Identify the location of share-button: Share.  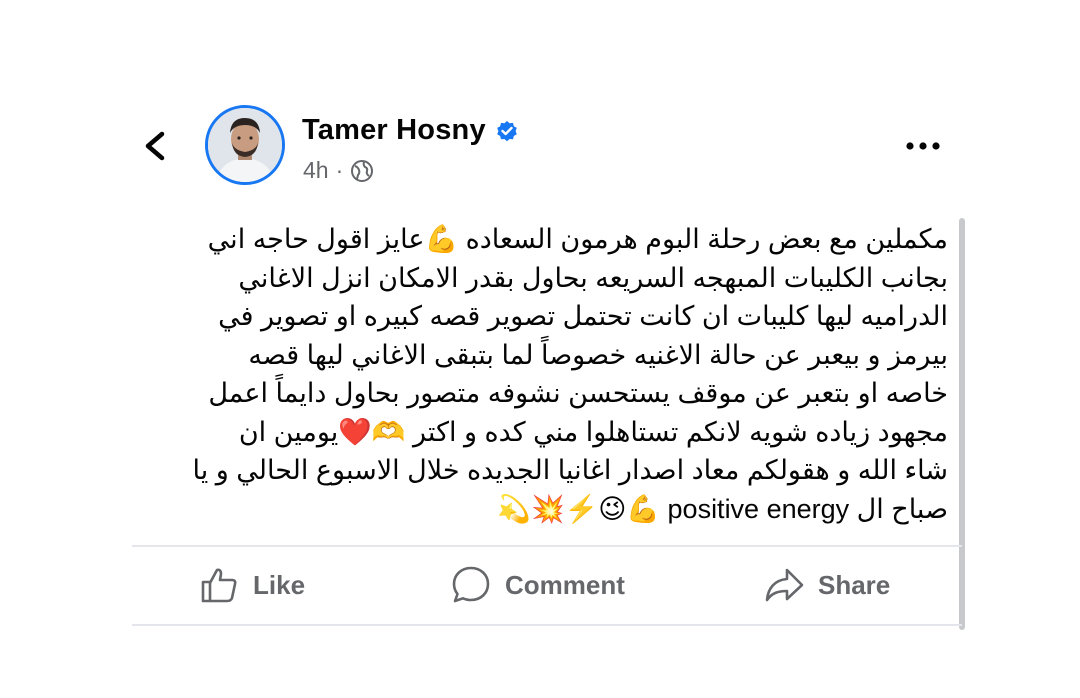
(827, 585).